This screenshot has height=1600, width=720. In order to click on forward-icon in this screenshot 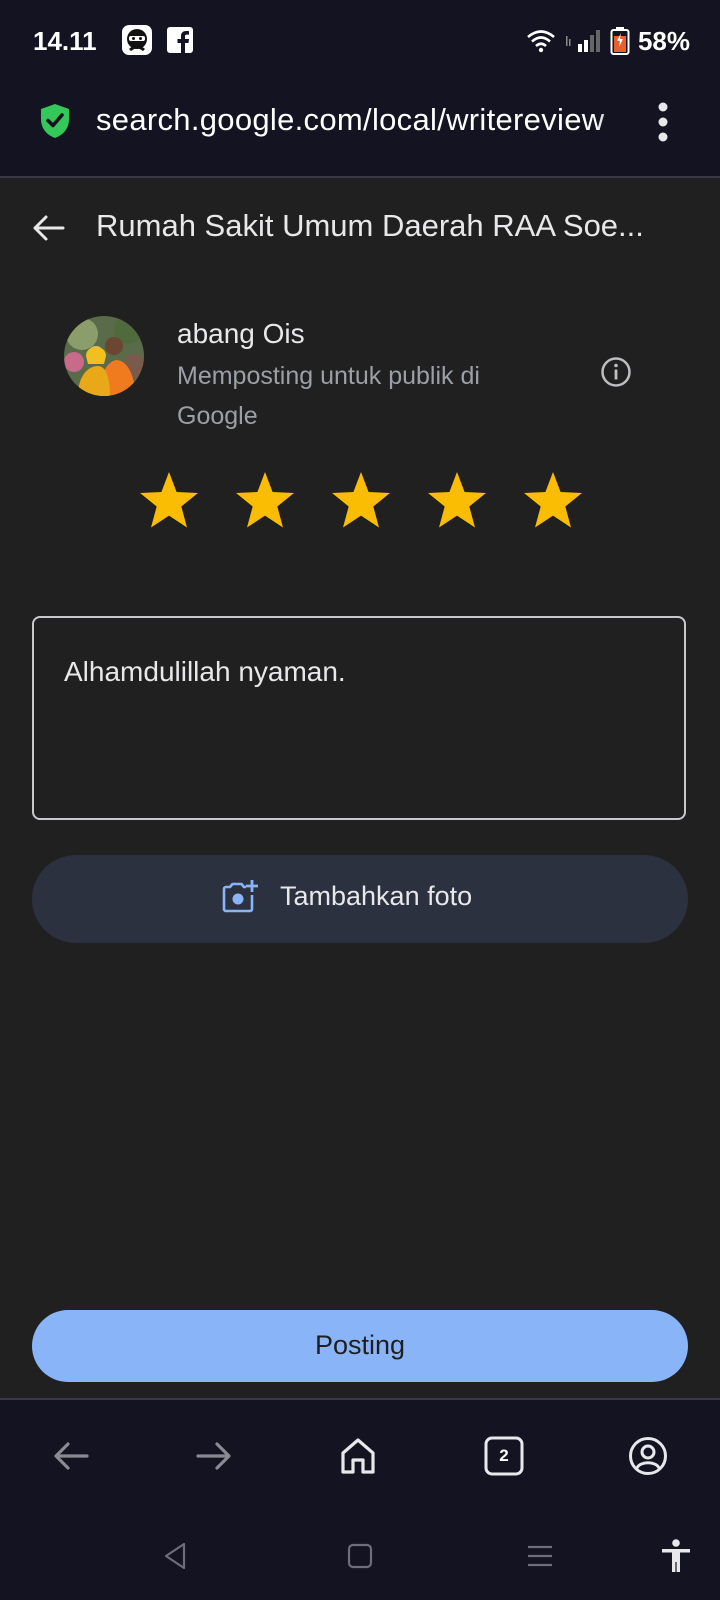, I will do `click(214, 1456)`.